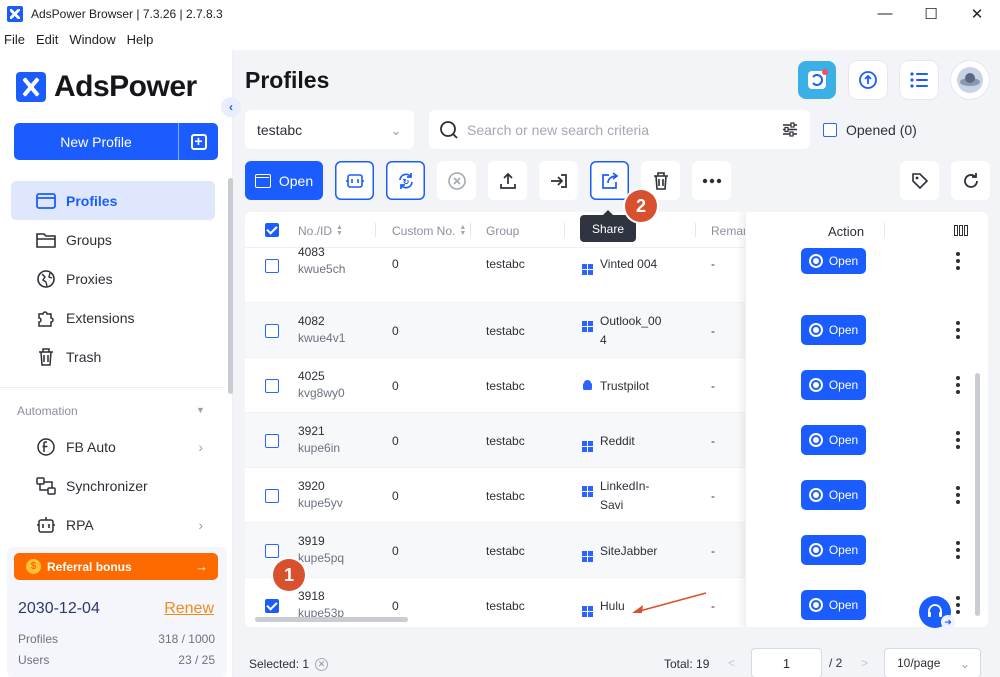  Describe the element at coordinates (329, 129) in the screenshot. I see `group-select: testabc ⌄` at that location.